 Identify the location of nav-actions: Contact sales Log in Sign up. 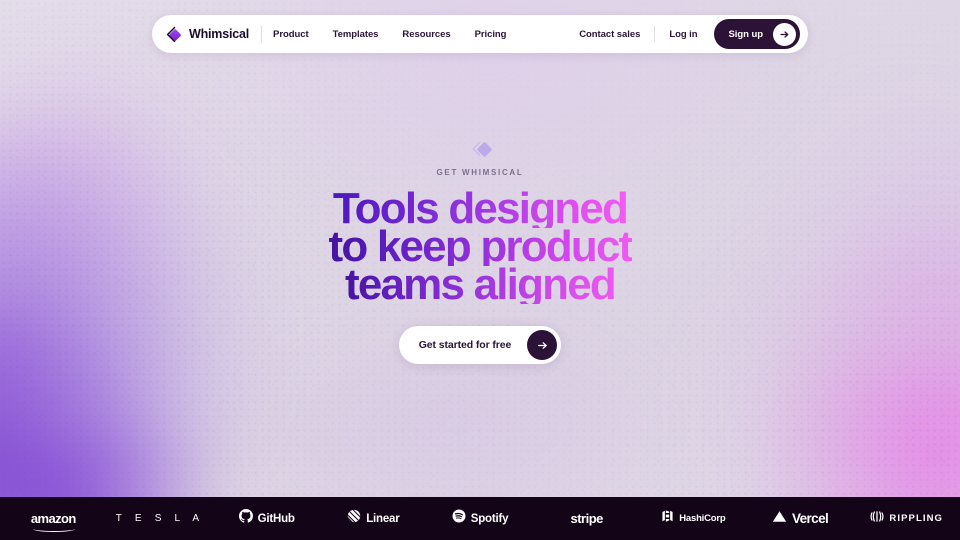
(689, 34).